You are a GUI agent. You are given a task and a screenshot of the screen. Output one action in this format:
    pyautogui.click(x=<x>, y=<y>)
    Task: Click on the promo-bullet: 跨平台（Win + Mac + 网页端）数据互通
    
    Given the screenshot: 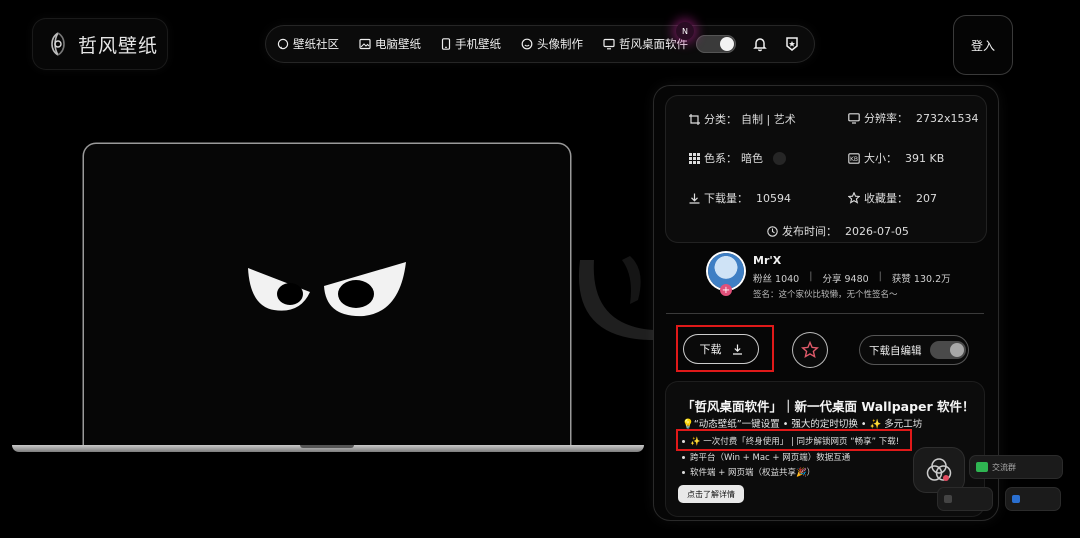 What is the action you would take?
    pyautogui.click(x=766, y=457)
    